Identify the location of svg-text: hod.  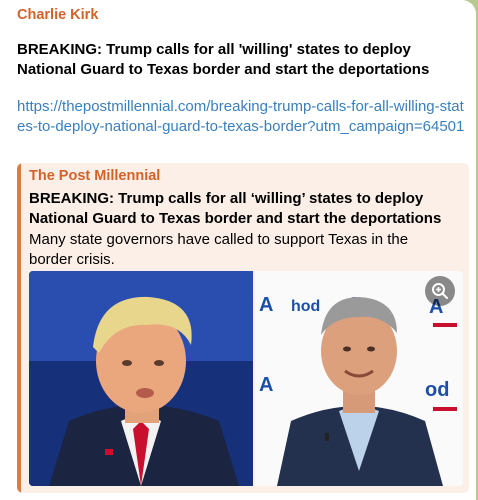
(305, 306).